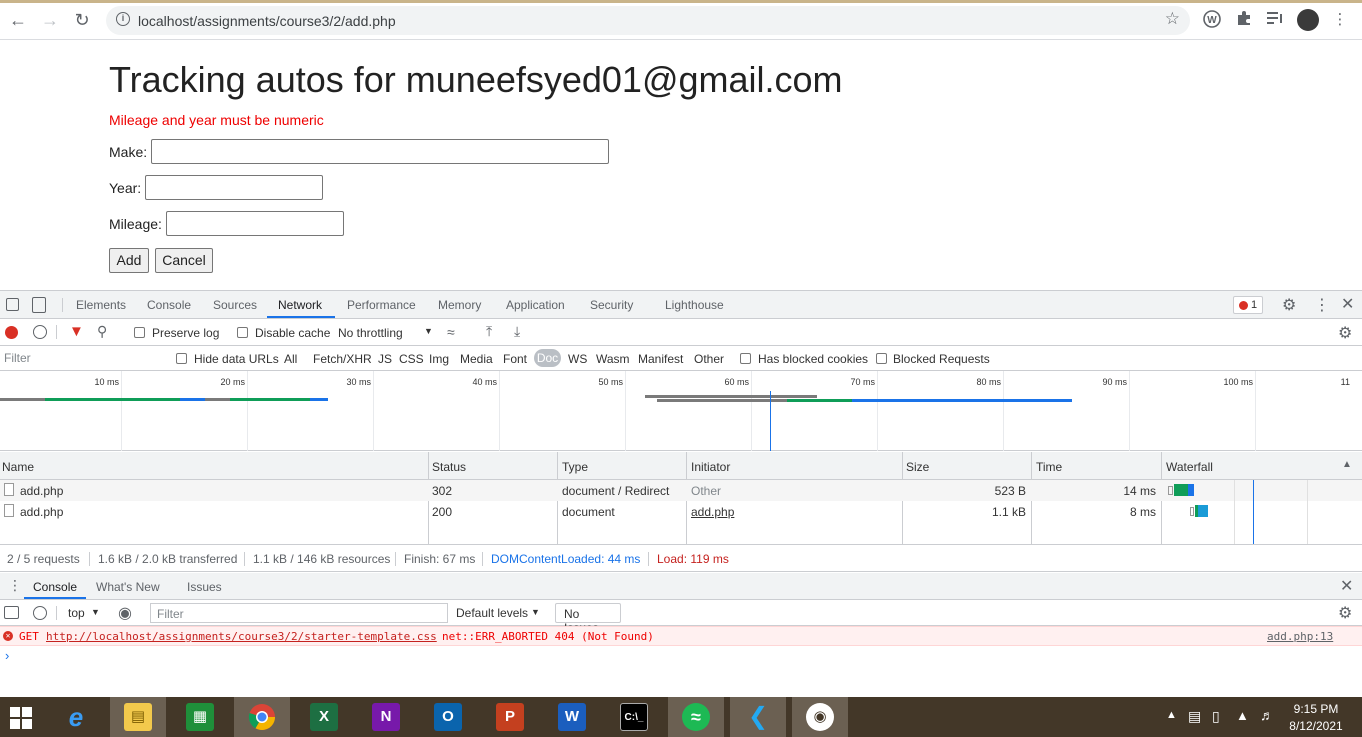 Image resolution: width=1362 pixels, height=737 pixels. Describe the element at coordinates (181, 358) in the screenshot. I see `hide-data-urls-checkbox` at that location.